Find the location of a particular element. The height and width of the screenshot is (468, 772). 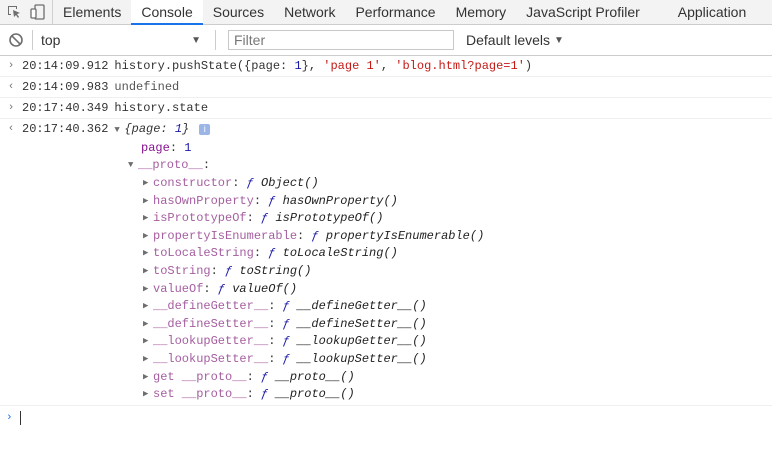

proto-member: ▶ valueOf: ƒ valueOf() is located at coordinates (386, 289).